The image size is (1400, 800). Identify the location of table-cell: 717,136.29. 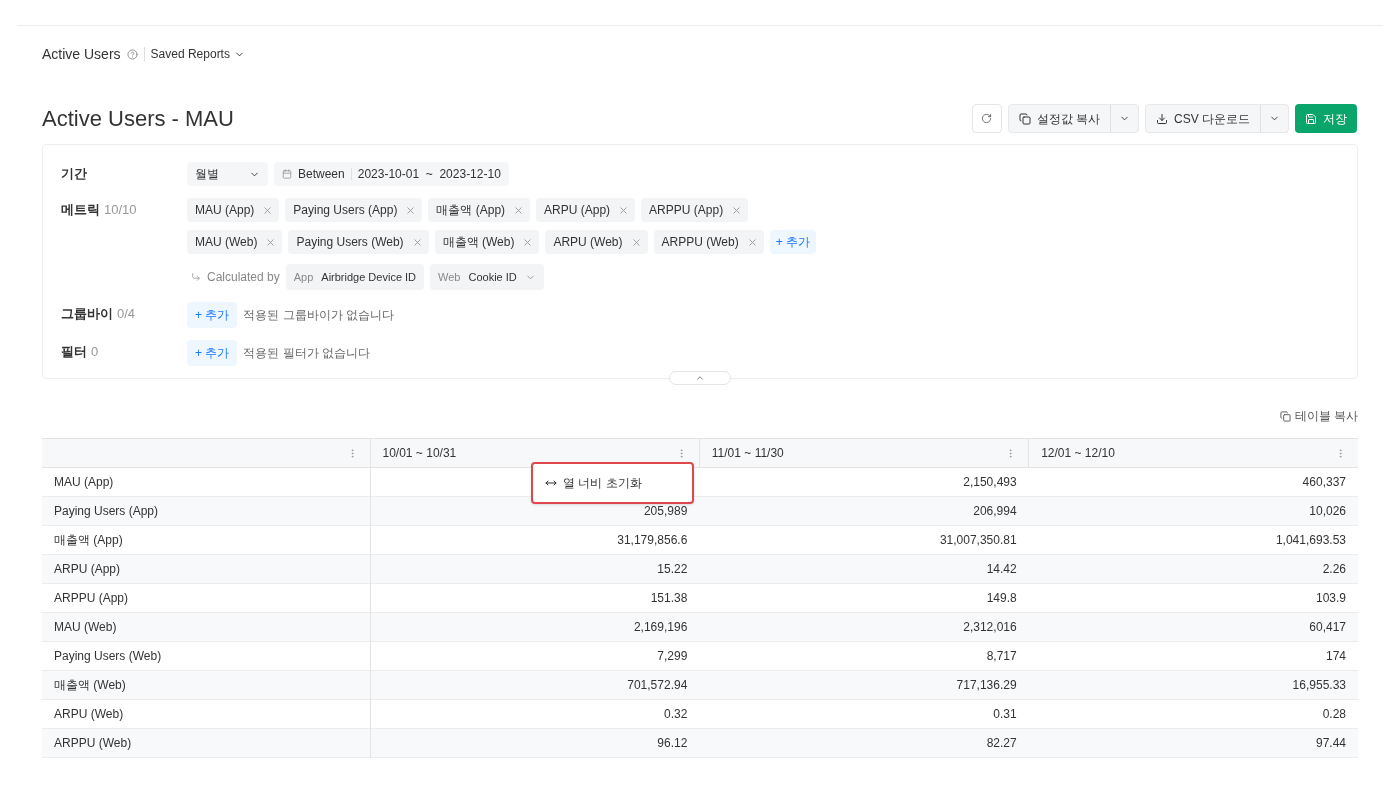
(864, 685).